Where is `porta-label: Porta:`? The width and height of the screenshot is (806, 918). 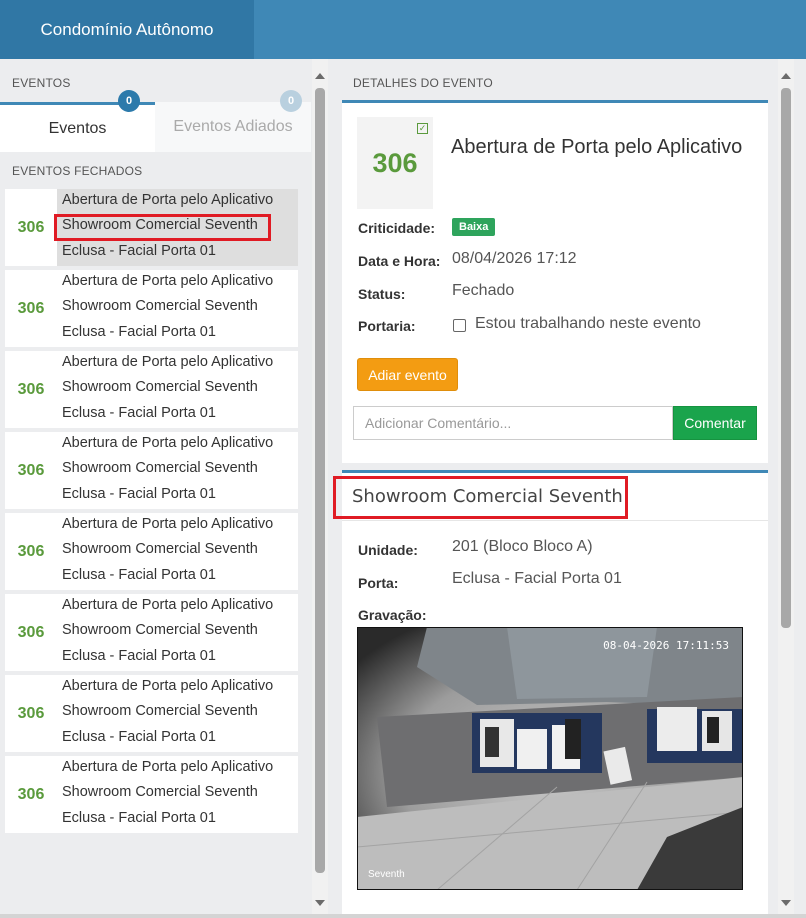
porta-label: Porta: is located at coordinates (378, 583).